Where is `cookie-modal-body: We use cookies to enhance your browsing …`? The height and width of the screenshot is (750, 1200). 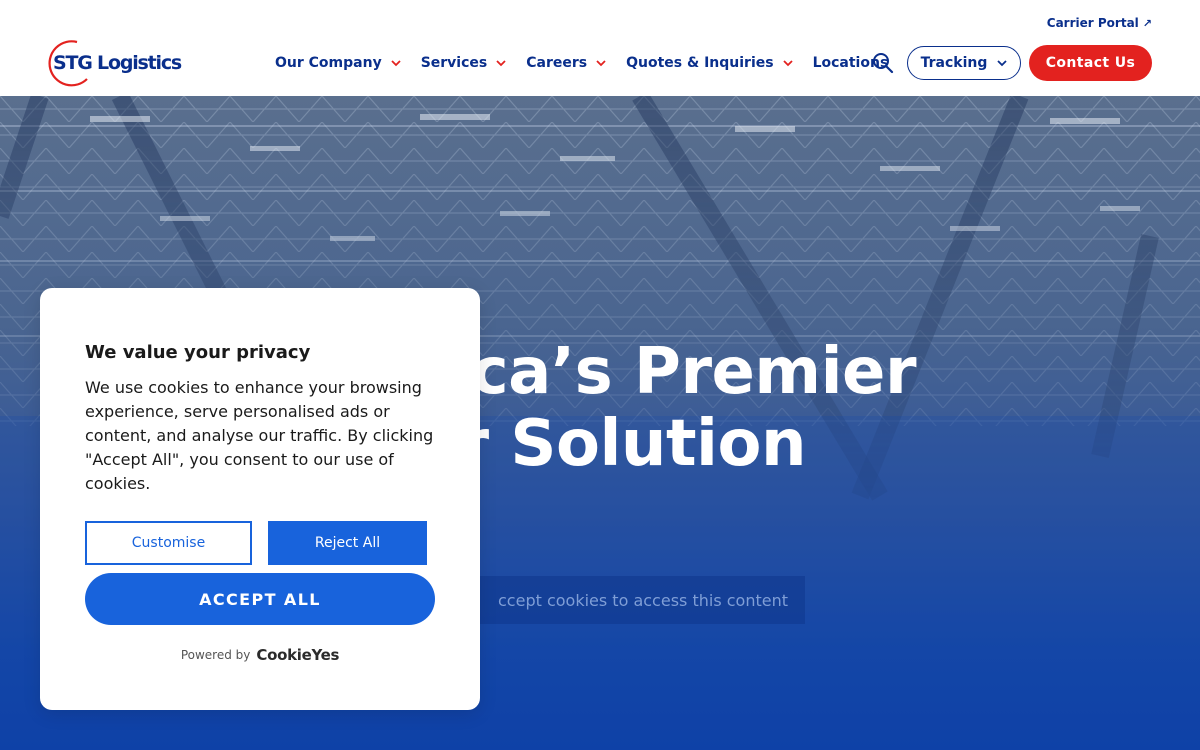
cookie-modal-body: We use cookies to enhance your browsing … is located at coordinates (259, 435).